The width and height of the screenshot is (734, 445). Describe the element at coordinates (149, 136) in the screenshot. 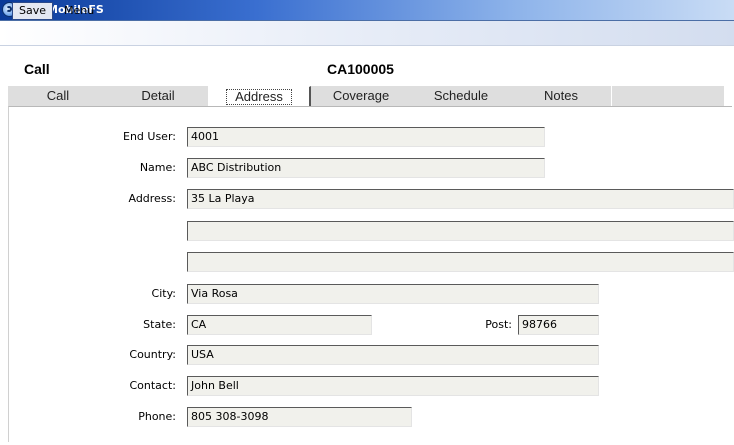

I see `end-user-label: End User:` at that location.